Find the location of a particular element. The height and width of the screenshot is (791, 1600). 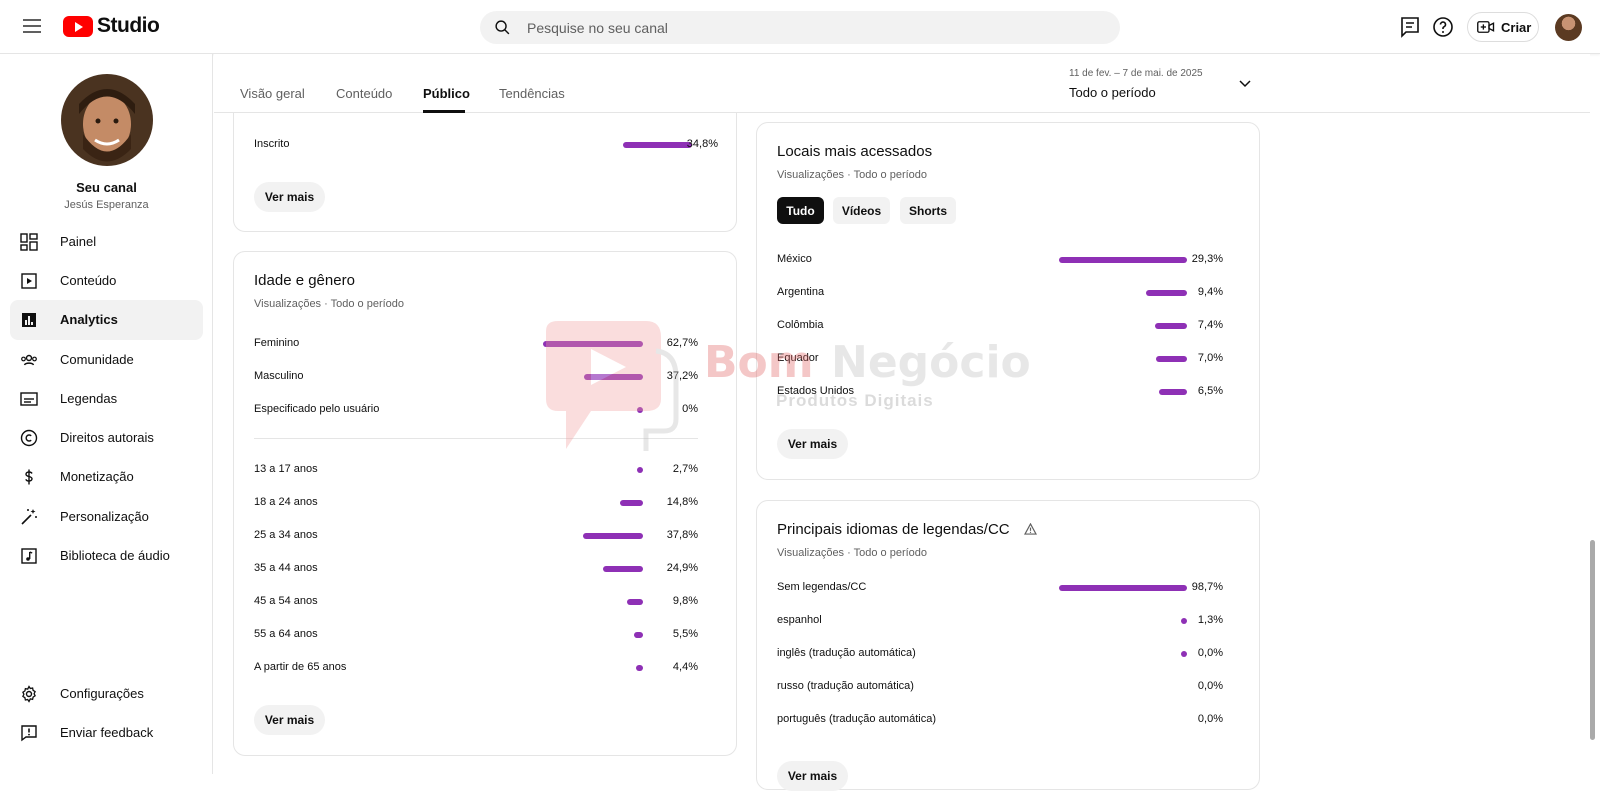

row-value: 4,4% is located at coordinates (685, 667).